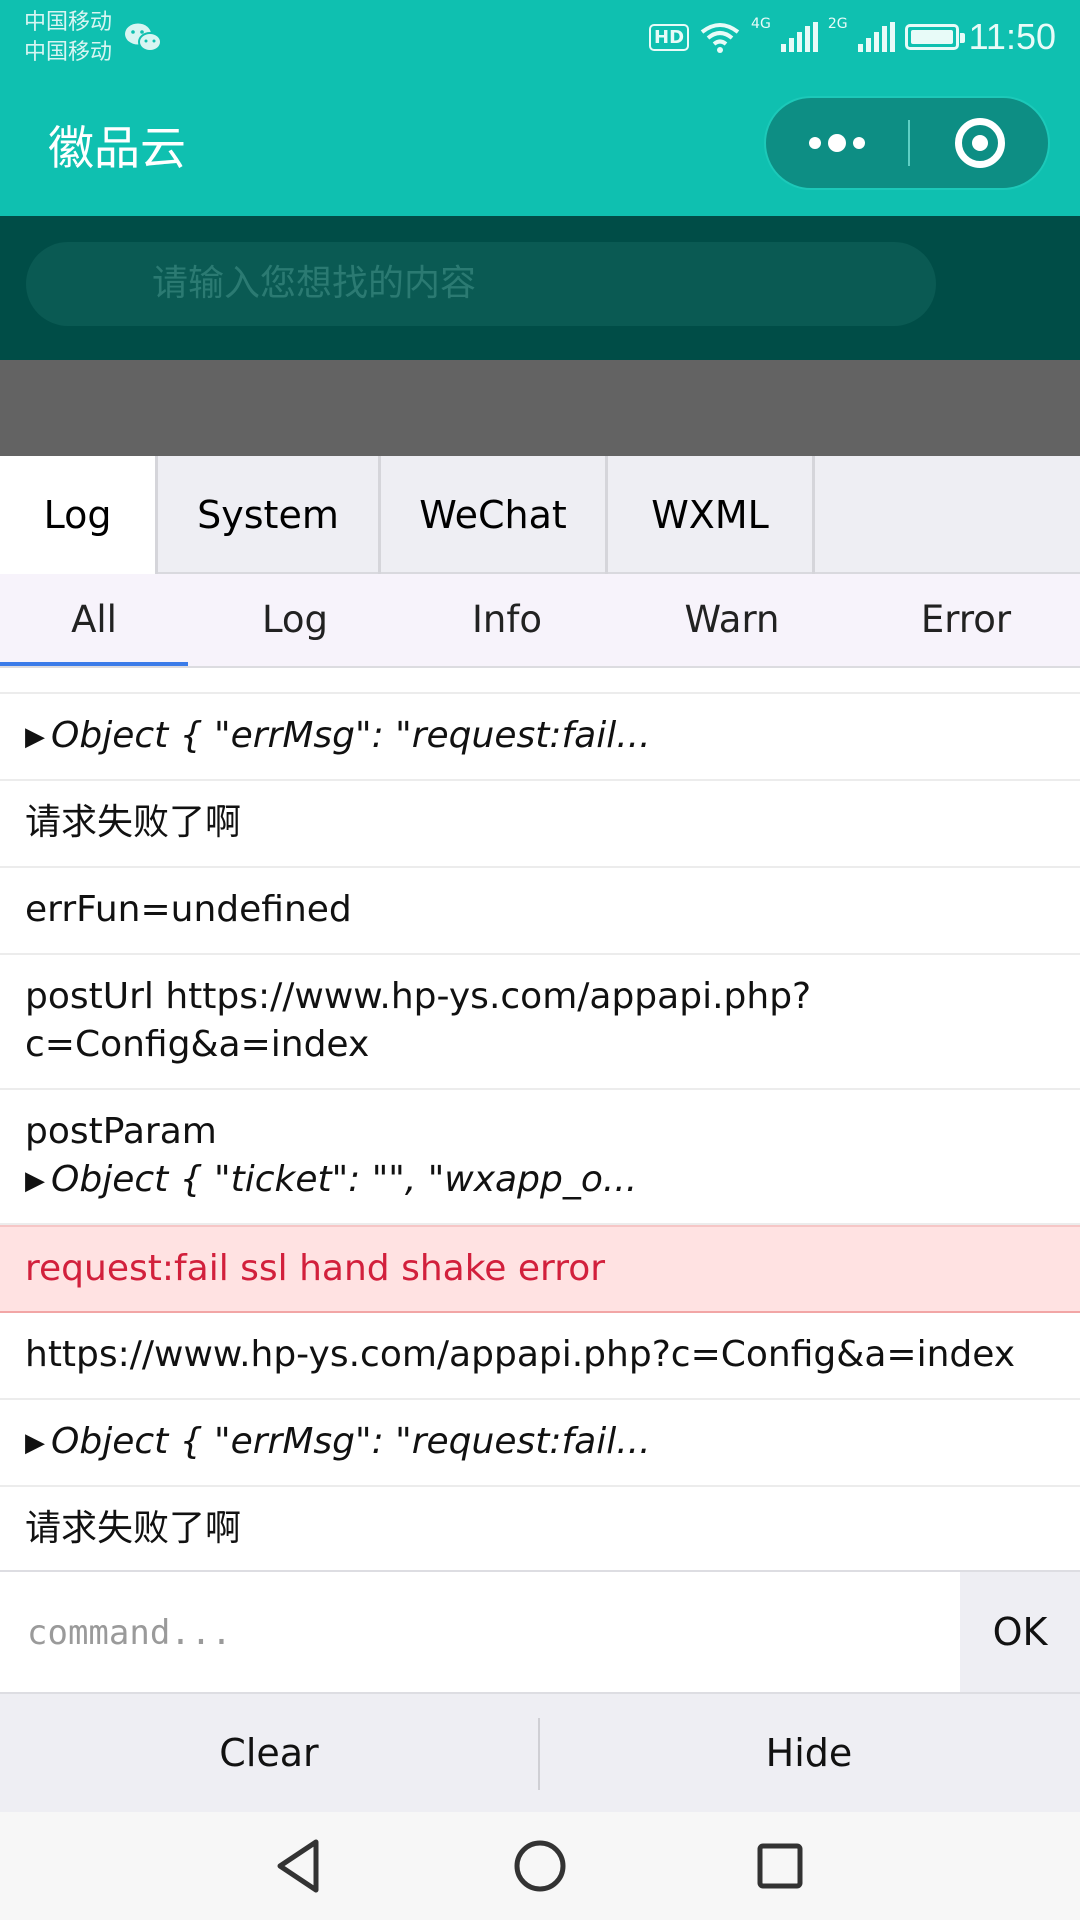 Image resolution: width=1080 pixels, height=1920 pixels. I want to click on console-tabs: Log System WeChat WXML, so click(540, 515).